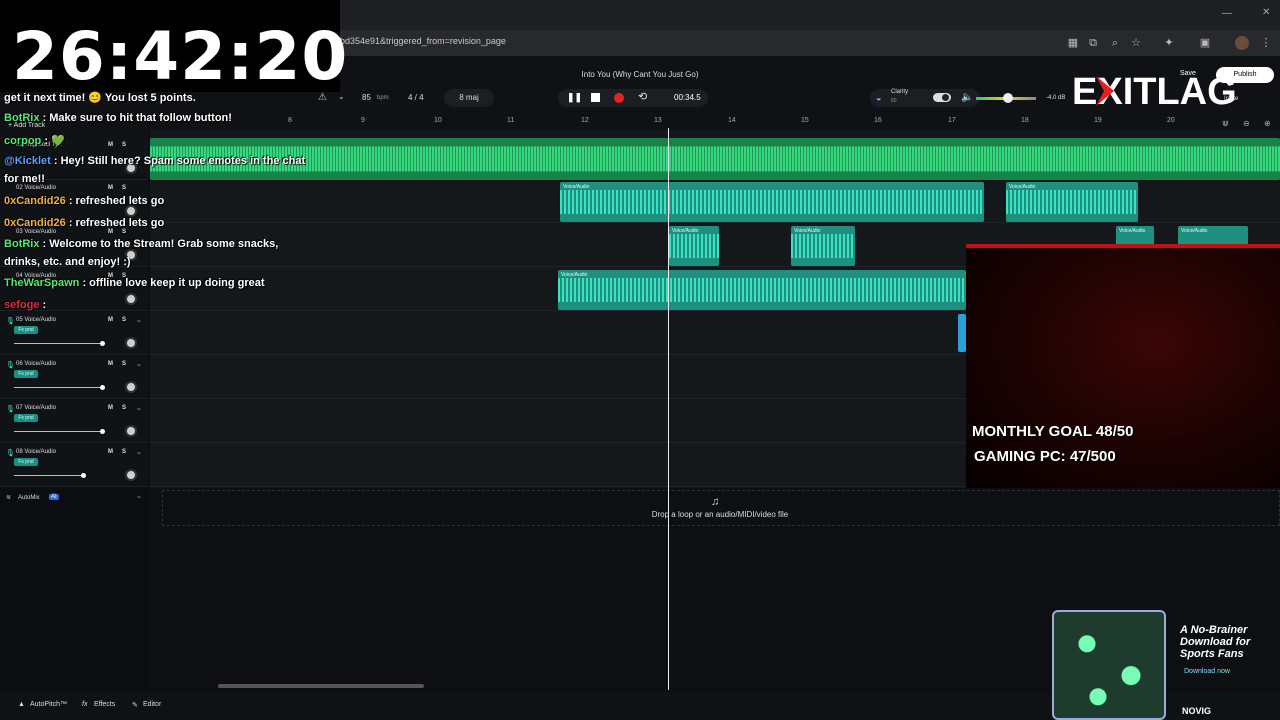 This screenshot has width=1280, height=720. I want to click on track-name: 02 Voice/Audio, so click(36, 188).